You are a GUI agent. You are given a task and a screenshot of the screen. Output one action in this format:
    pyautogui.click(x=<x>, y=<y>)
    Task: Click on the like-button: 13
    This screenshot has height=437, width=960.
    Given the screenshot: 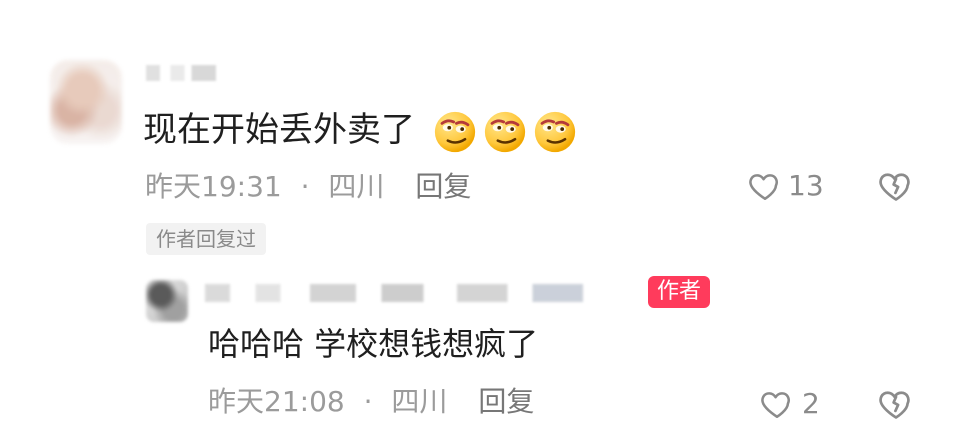 What is the action you would take?
    pyautogui.click(x=786, y=186)
    